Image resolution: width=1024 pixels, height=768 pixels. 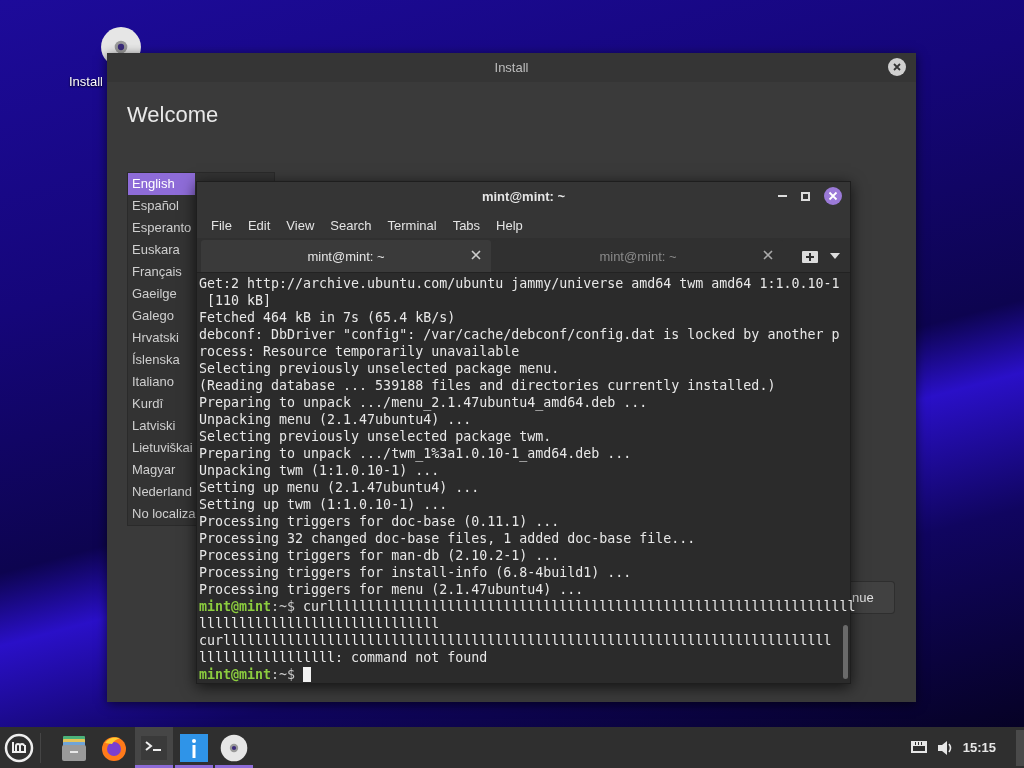 What do you see at coordinates (805, 196) in the screenshot?
I see `maximize-icon` at bounding box center [805, 196].